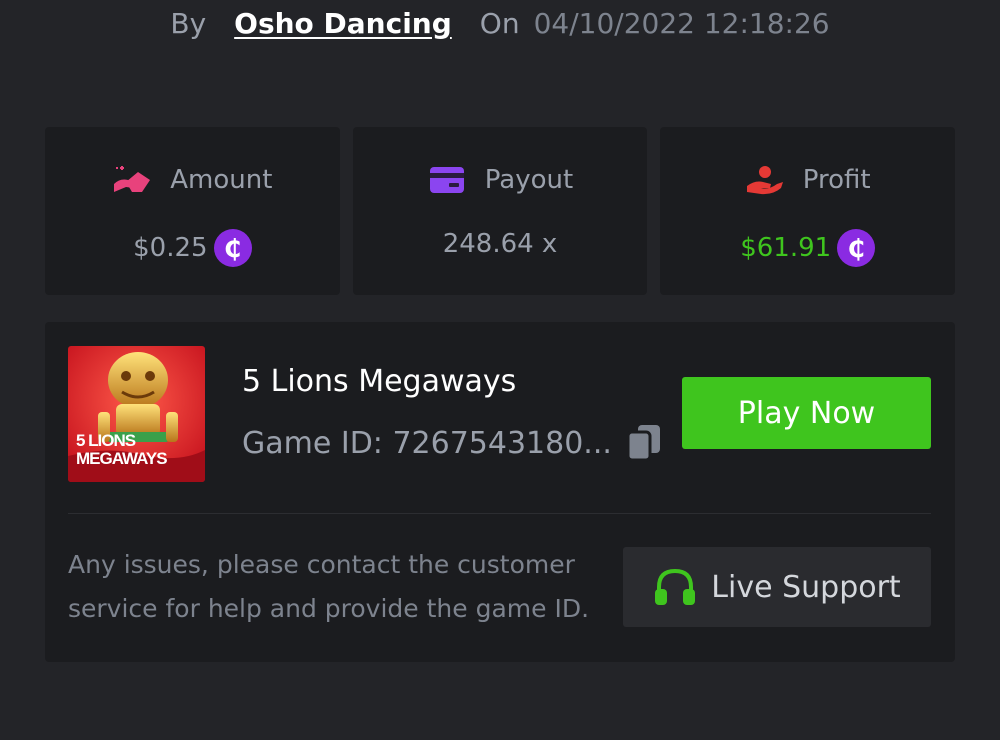  What do you see at coordinates (343, 23) in the screenshot?
I see `username-link: Osho Dancing` at bounding box center [343, 23].